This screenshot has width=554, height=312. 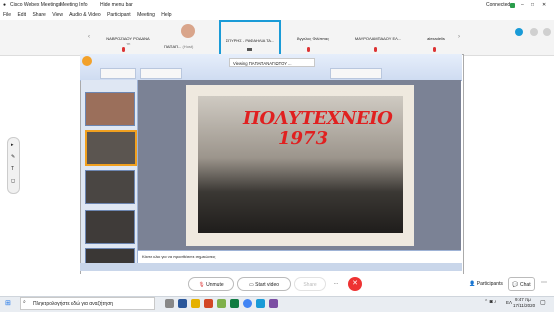 I want to click on windows-start-icon: ⊞, so click(x=8, y=303).